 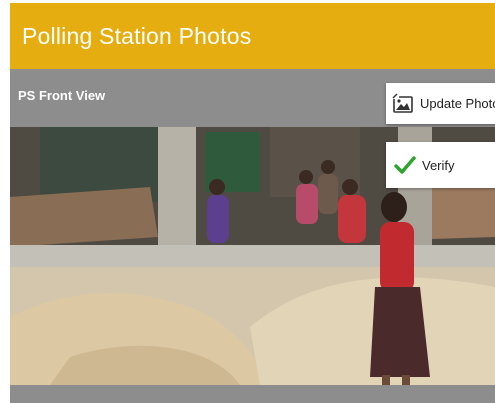 What do you see at coordinates (62, 95) in the screenshot?
I see `section-label: PS Front View` at bounding box center [62, 95].